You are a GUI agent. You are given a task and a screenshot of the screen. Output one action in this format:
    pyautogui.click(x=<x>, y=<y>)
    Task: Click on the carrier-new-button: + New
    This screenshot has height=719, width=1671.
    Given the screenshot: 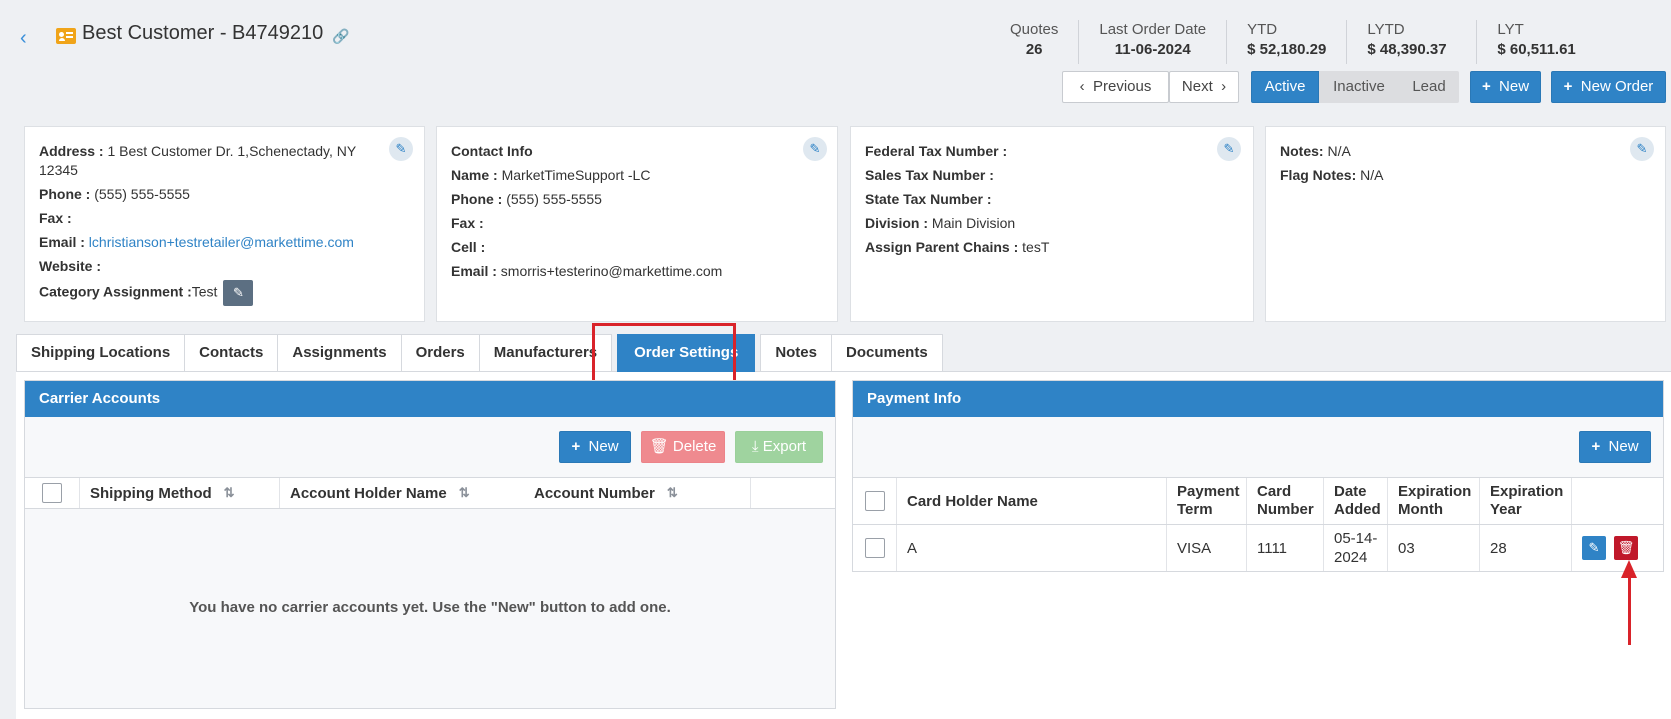 What is the action you would take?
    pyautogui.click(x=595, y=447)
    